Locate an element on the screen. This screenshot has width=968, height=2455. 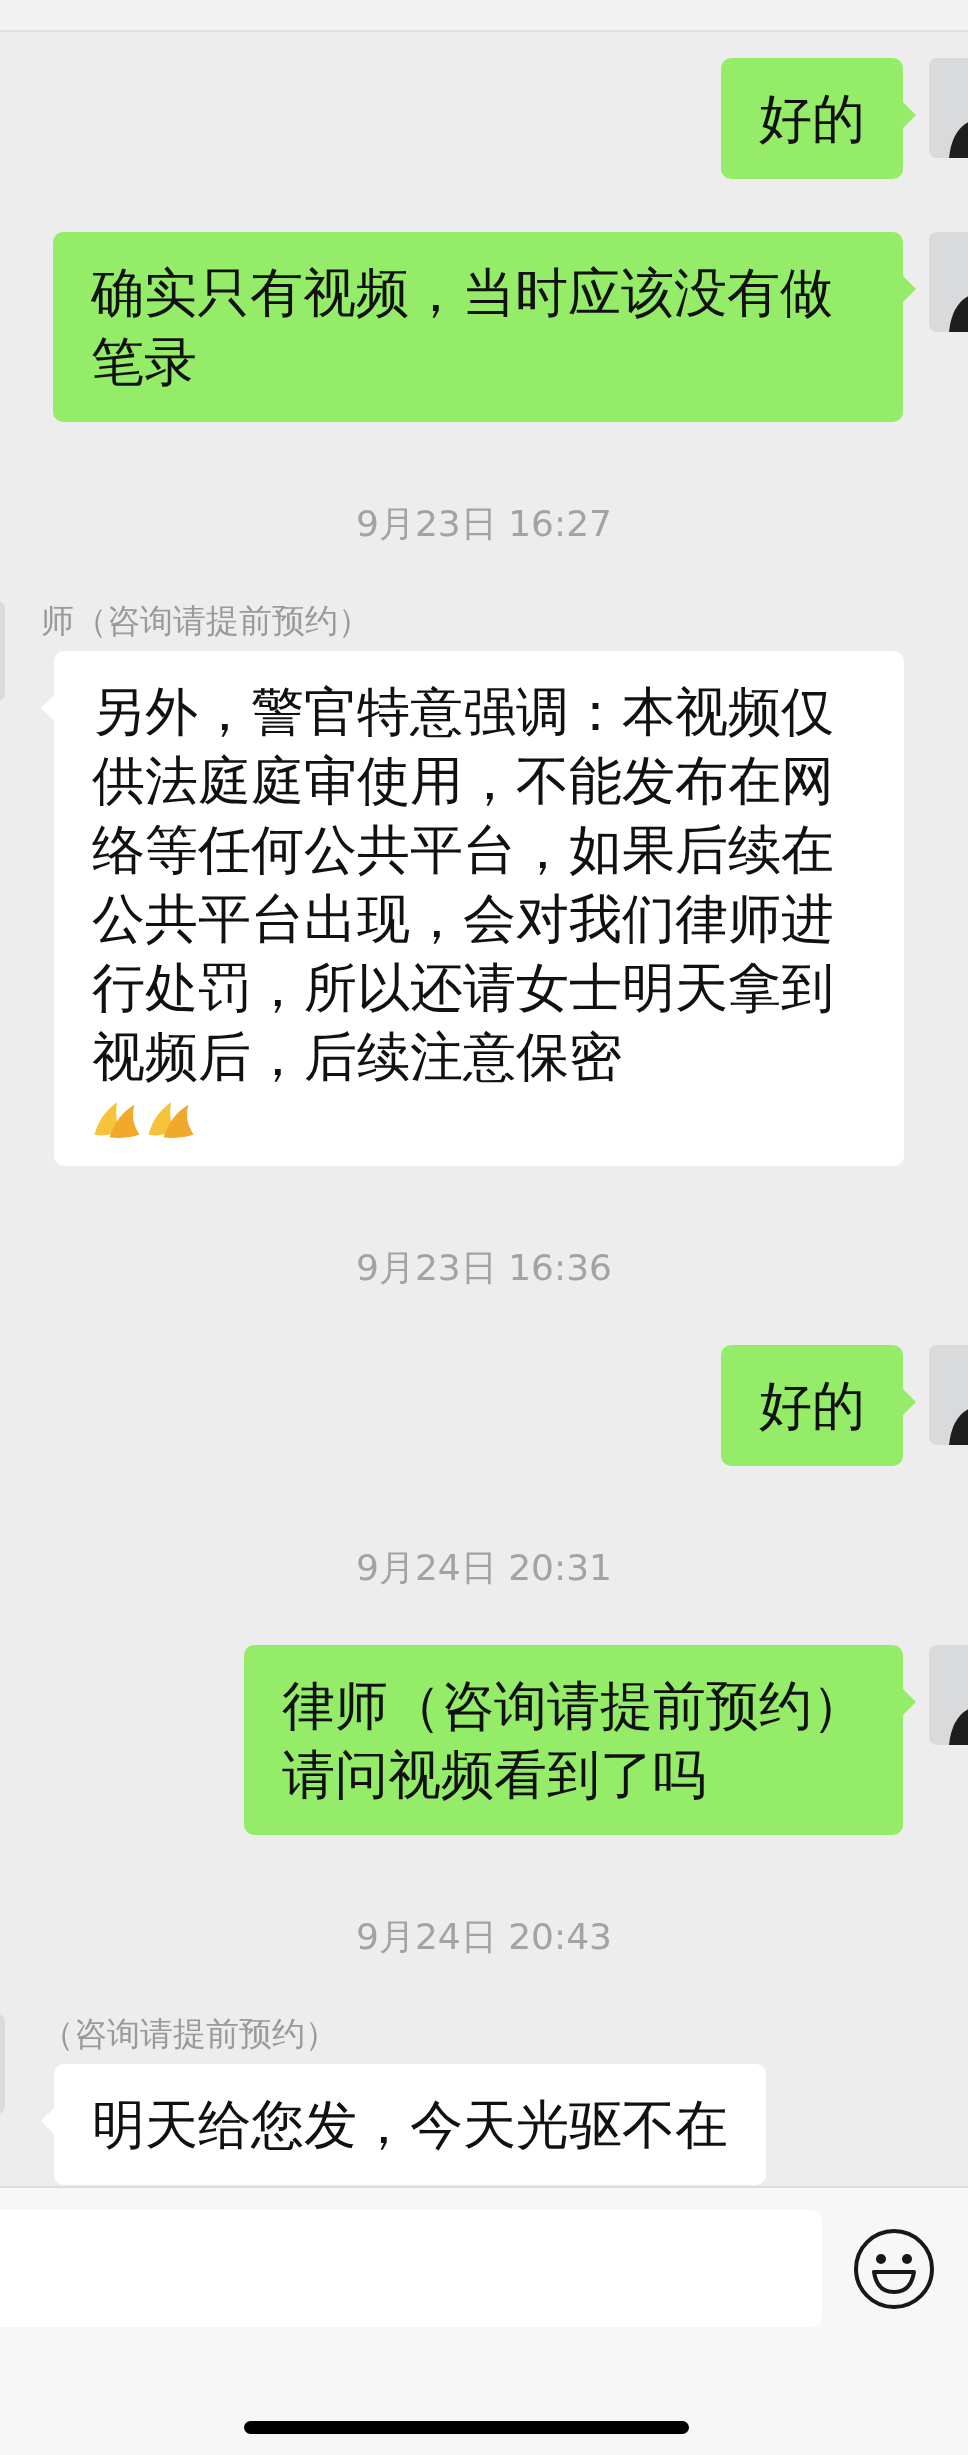
message-text: 明天给您发，今天光驱不在 is located at coordinates (410, 2125).